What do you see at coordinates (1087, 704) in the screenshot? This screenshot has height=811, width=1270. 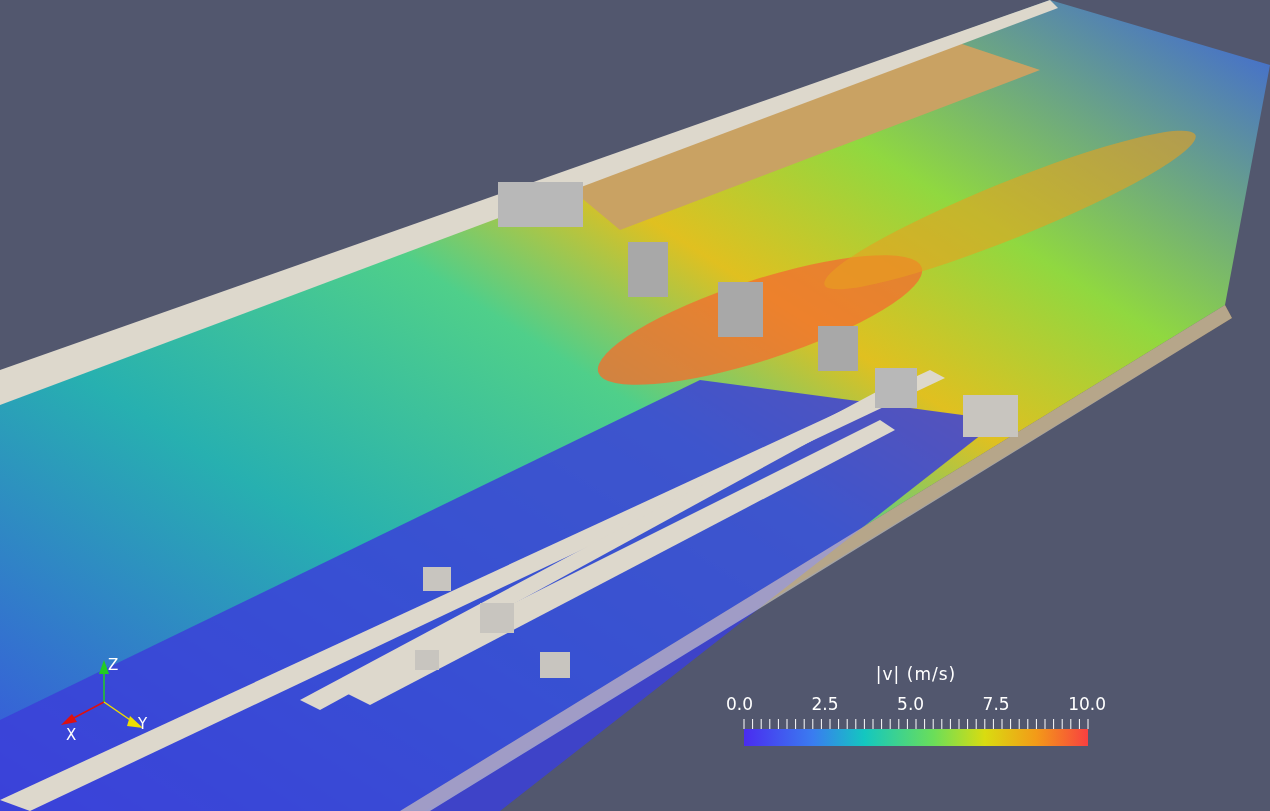 I see `tick-label: 10.0` at bounding box center [1087, 704].